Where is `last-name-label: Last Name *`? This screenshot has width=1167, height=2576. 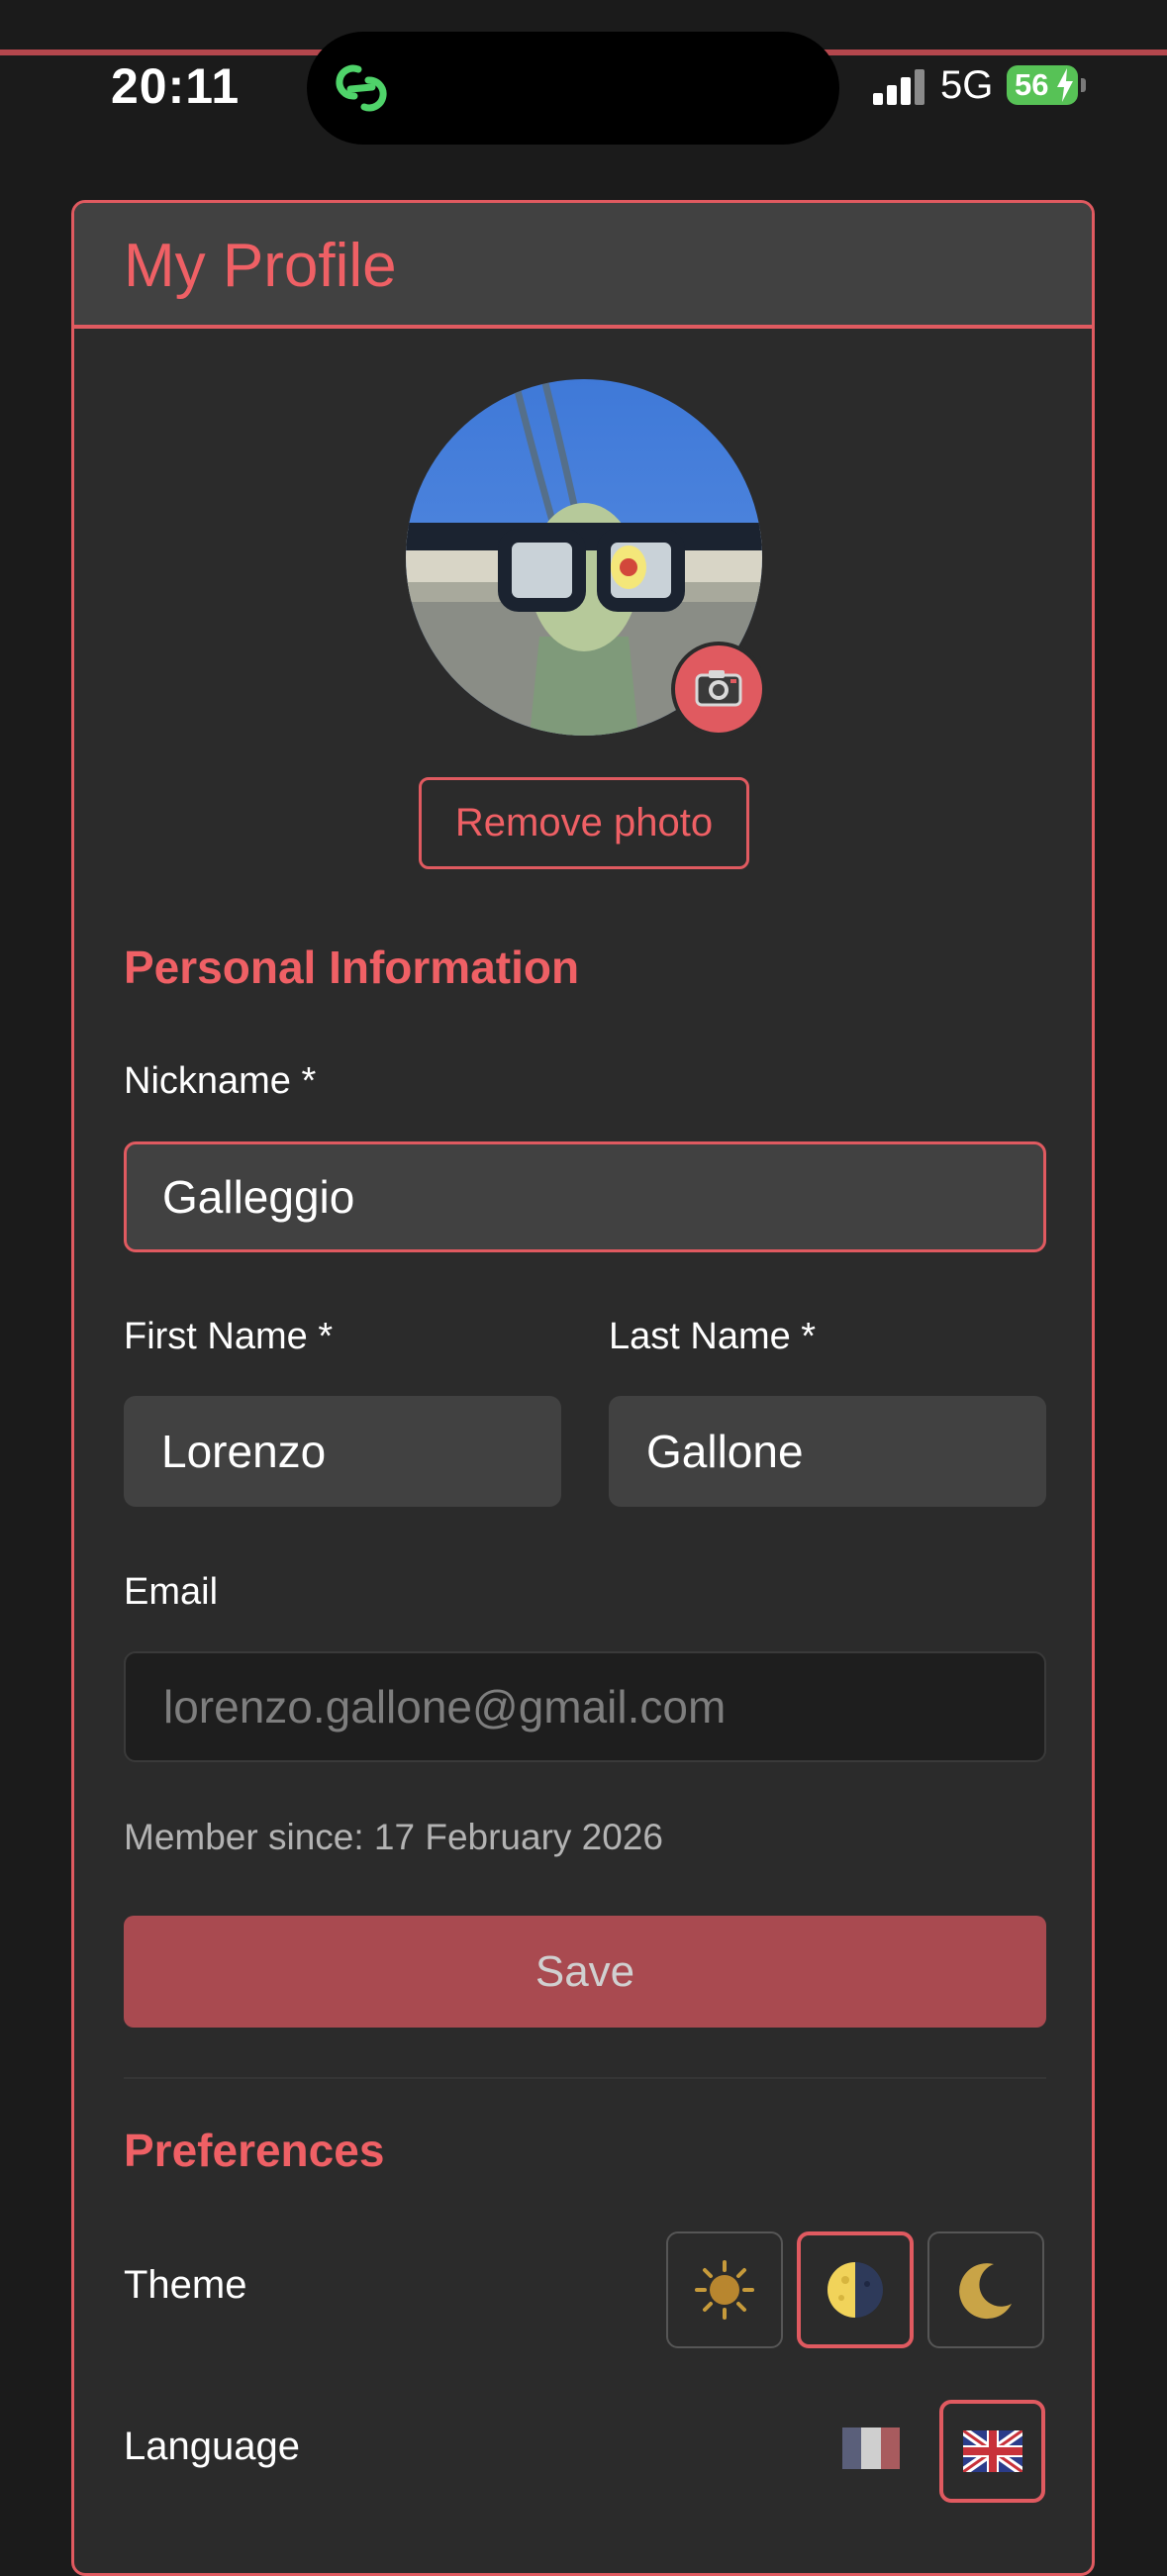
last-name-label: Last Name * is located at coordinates (713, 1337).